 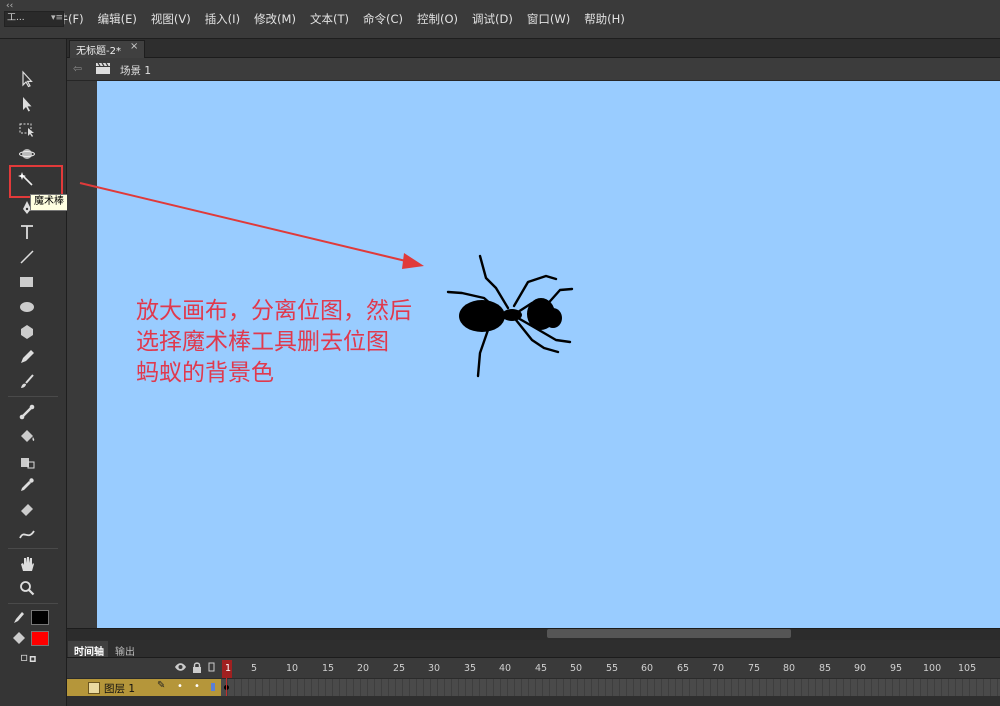 What do you see at coordinates (789, 668) in the screenshot?
I see `frame-number: 80` at bounding box center [789, 668].